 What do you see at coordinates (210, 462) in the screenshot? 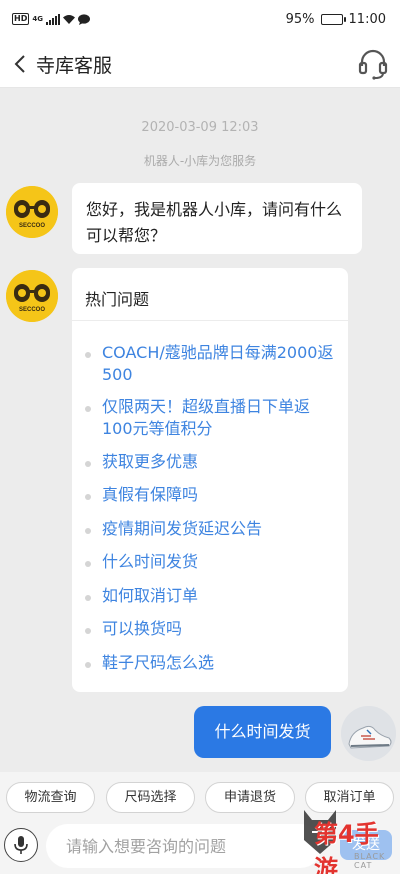
I see `faq-item: 获取更多优惠` at bounding box center [210, 462].